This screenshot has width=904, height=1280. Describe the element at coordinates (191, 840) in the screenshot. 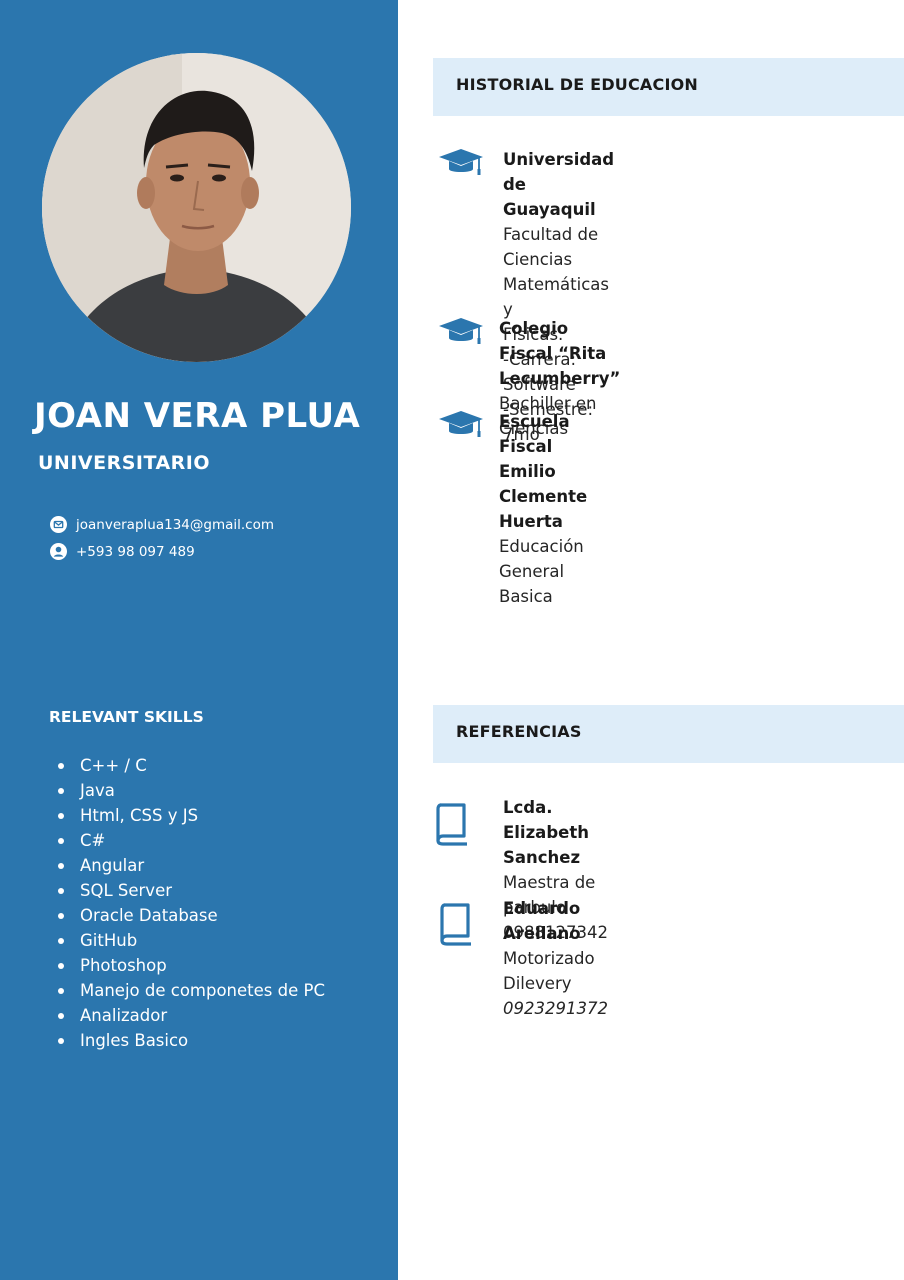

I see `skill-item: C#` at that location.